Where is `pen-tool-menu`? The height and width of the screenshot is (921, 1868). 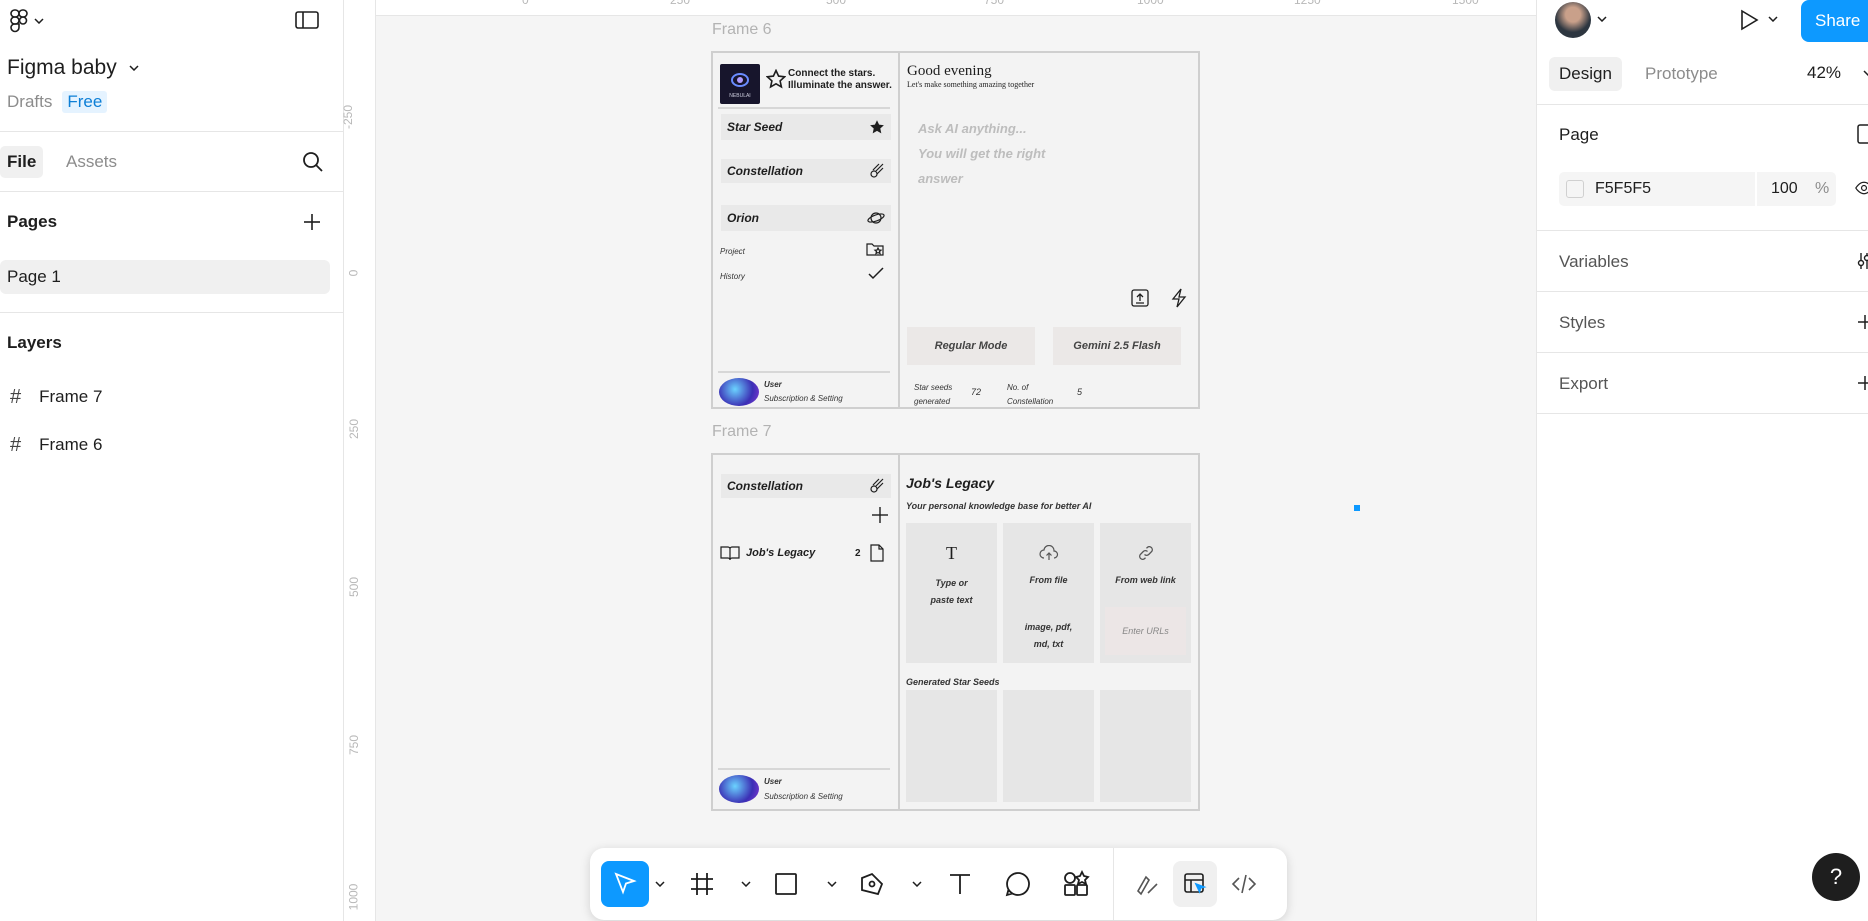
pen-tool-menu is located at coordinates (917, 884).